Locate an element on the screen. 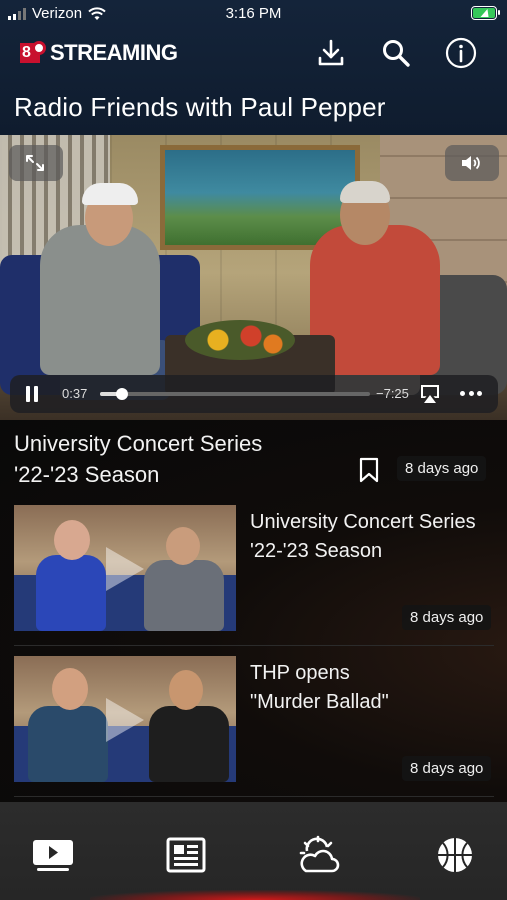  now-playing-title: University Concert Series '22-'23 Season is located at coordinates (138, 459).